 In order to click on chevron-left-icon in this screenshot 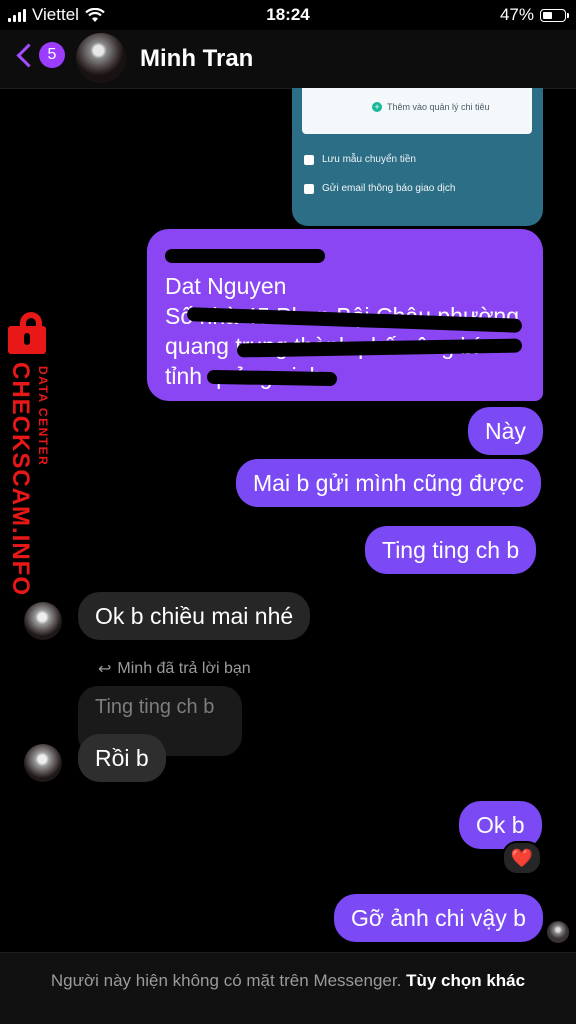, I will do `click(28, 55)`.